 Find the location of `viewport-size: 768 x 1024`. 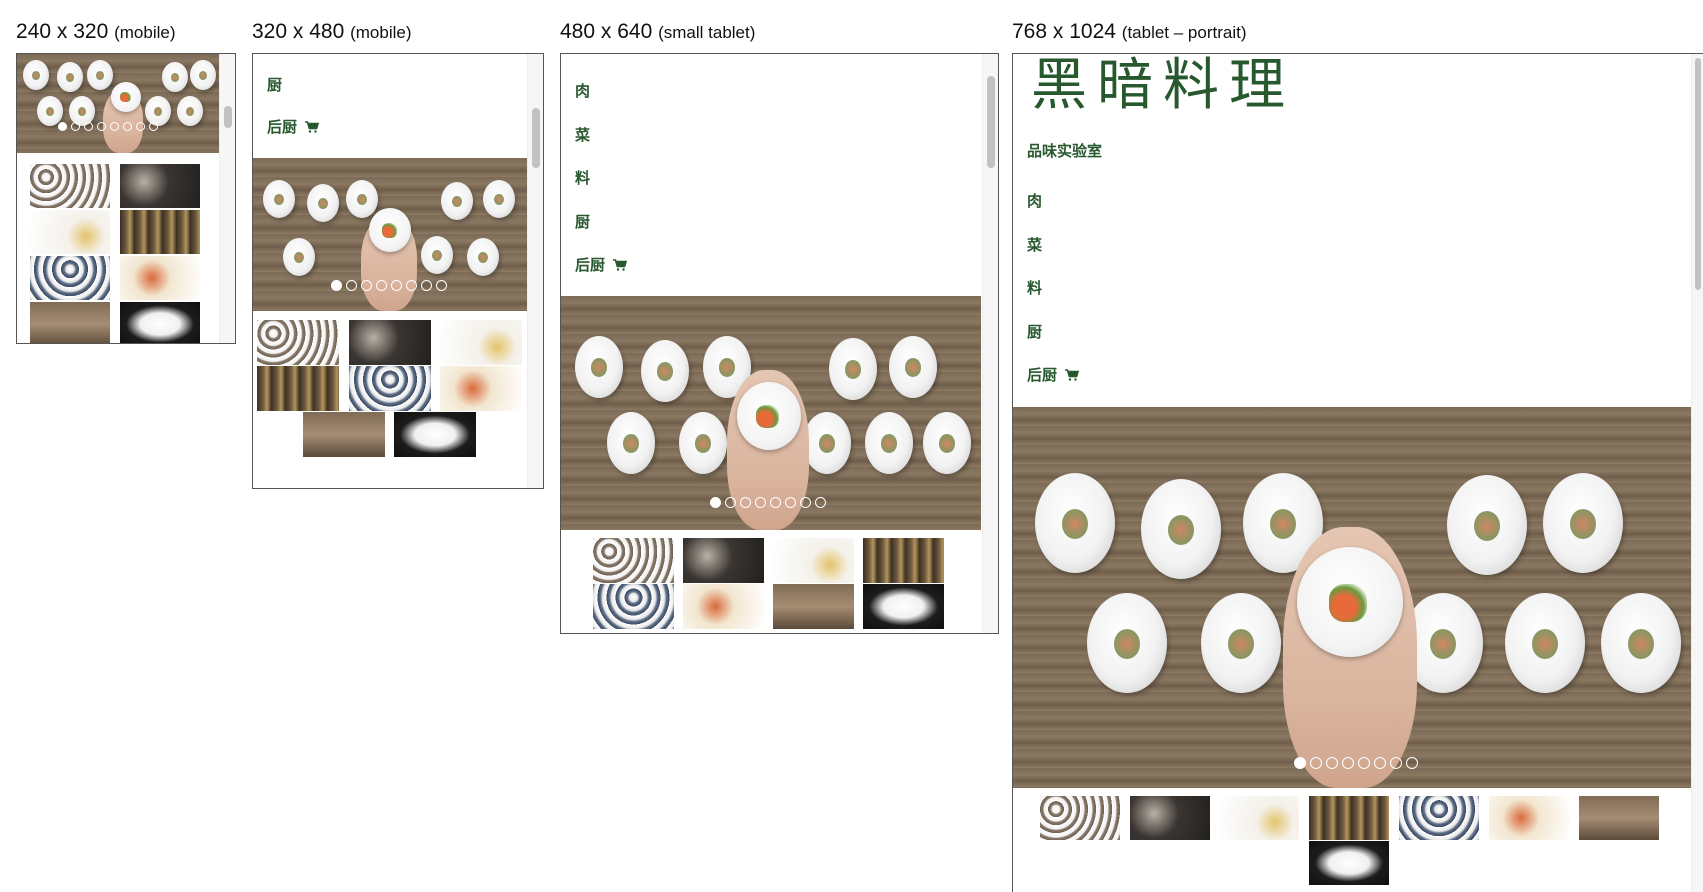

viewport-size: 768 x 1024 is located at coordinates (1064, 31).